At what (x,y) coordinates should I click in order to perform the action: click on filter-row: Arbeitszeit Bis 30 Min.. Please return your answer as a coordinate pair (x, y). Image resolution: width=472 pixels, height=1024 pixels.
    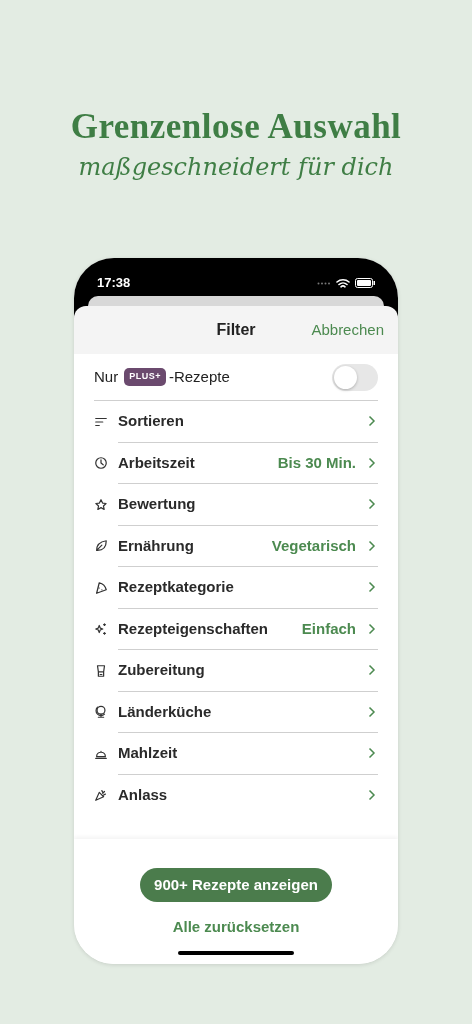
    Looking at the image, I should click on (236, 463).